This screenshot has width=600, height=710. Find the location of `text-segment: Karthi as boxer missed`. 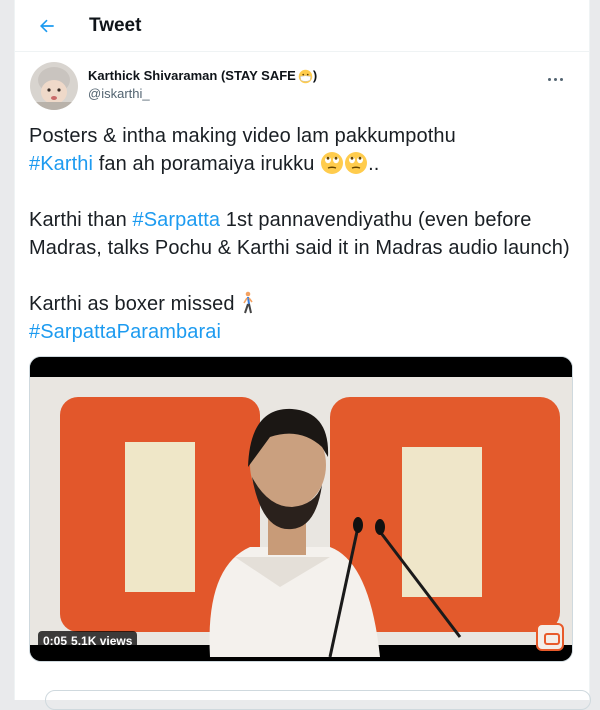

text-segment: Karthi as boxer missed is located at coordinates (135, 304).